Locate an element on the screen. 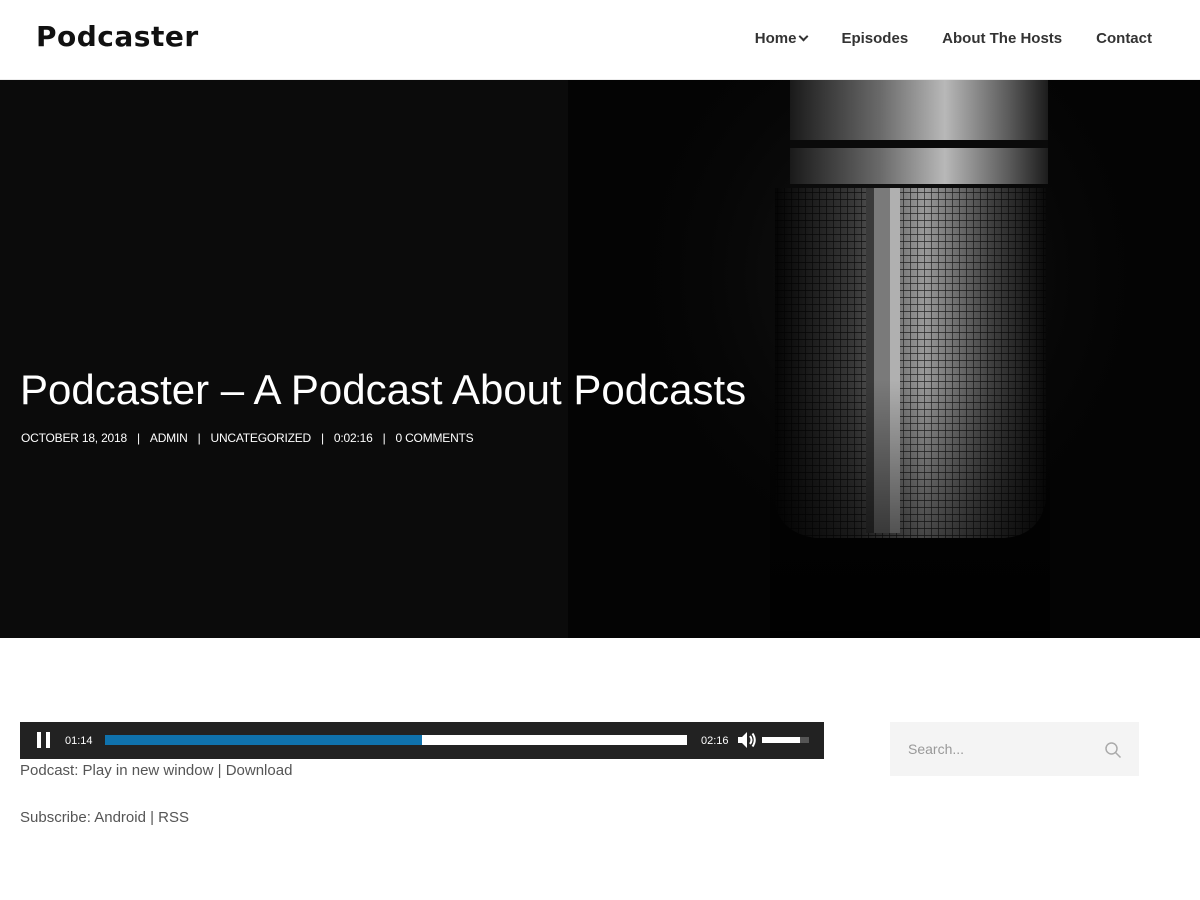 Image resolution: width=1200 pixels, height=900 pixels. play-new-window-link: Play in new window is located at coordinates (148, 770).